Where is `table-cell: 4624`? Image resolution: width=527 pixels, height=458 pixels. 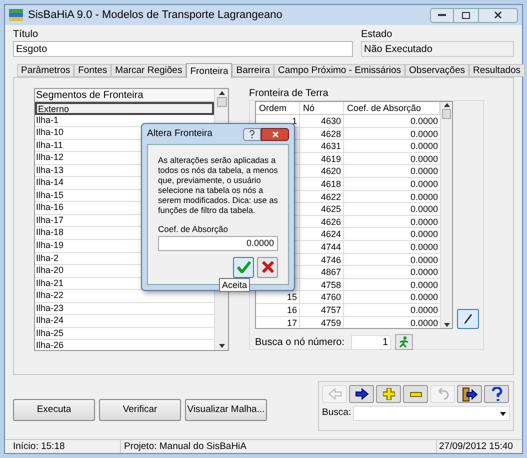
table-cell: 4624 is located at coordinates (322, 234).